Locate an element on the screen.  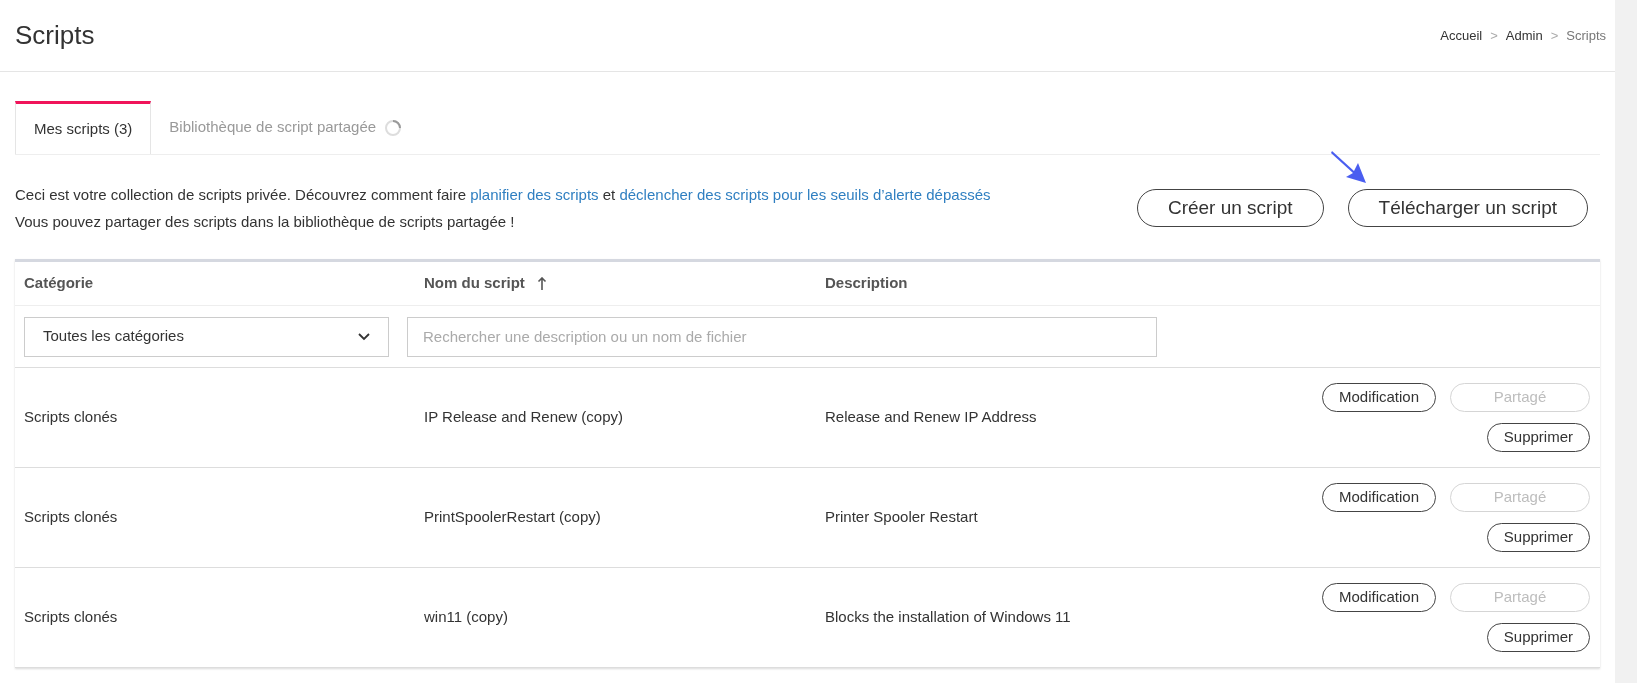
breadcrumb-item: Accueil is located at coordinates (1461, 35).